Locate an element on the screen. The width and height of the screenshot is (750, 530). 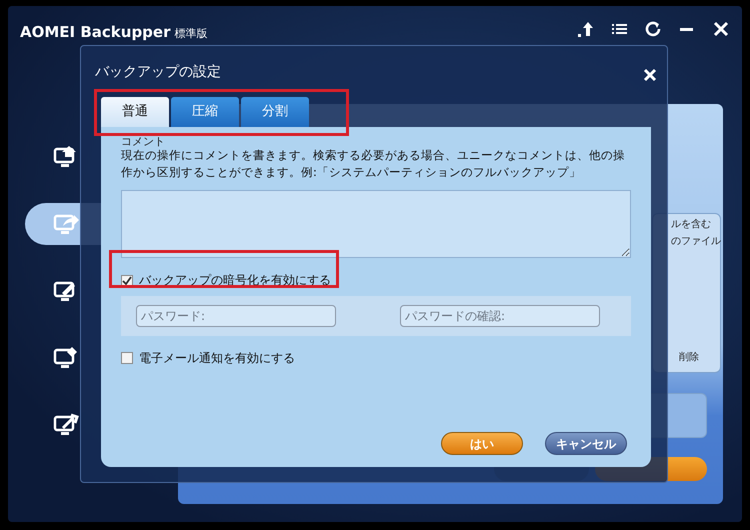
dialog-title: バックアップの設定 is located at coordinates (158, 72).